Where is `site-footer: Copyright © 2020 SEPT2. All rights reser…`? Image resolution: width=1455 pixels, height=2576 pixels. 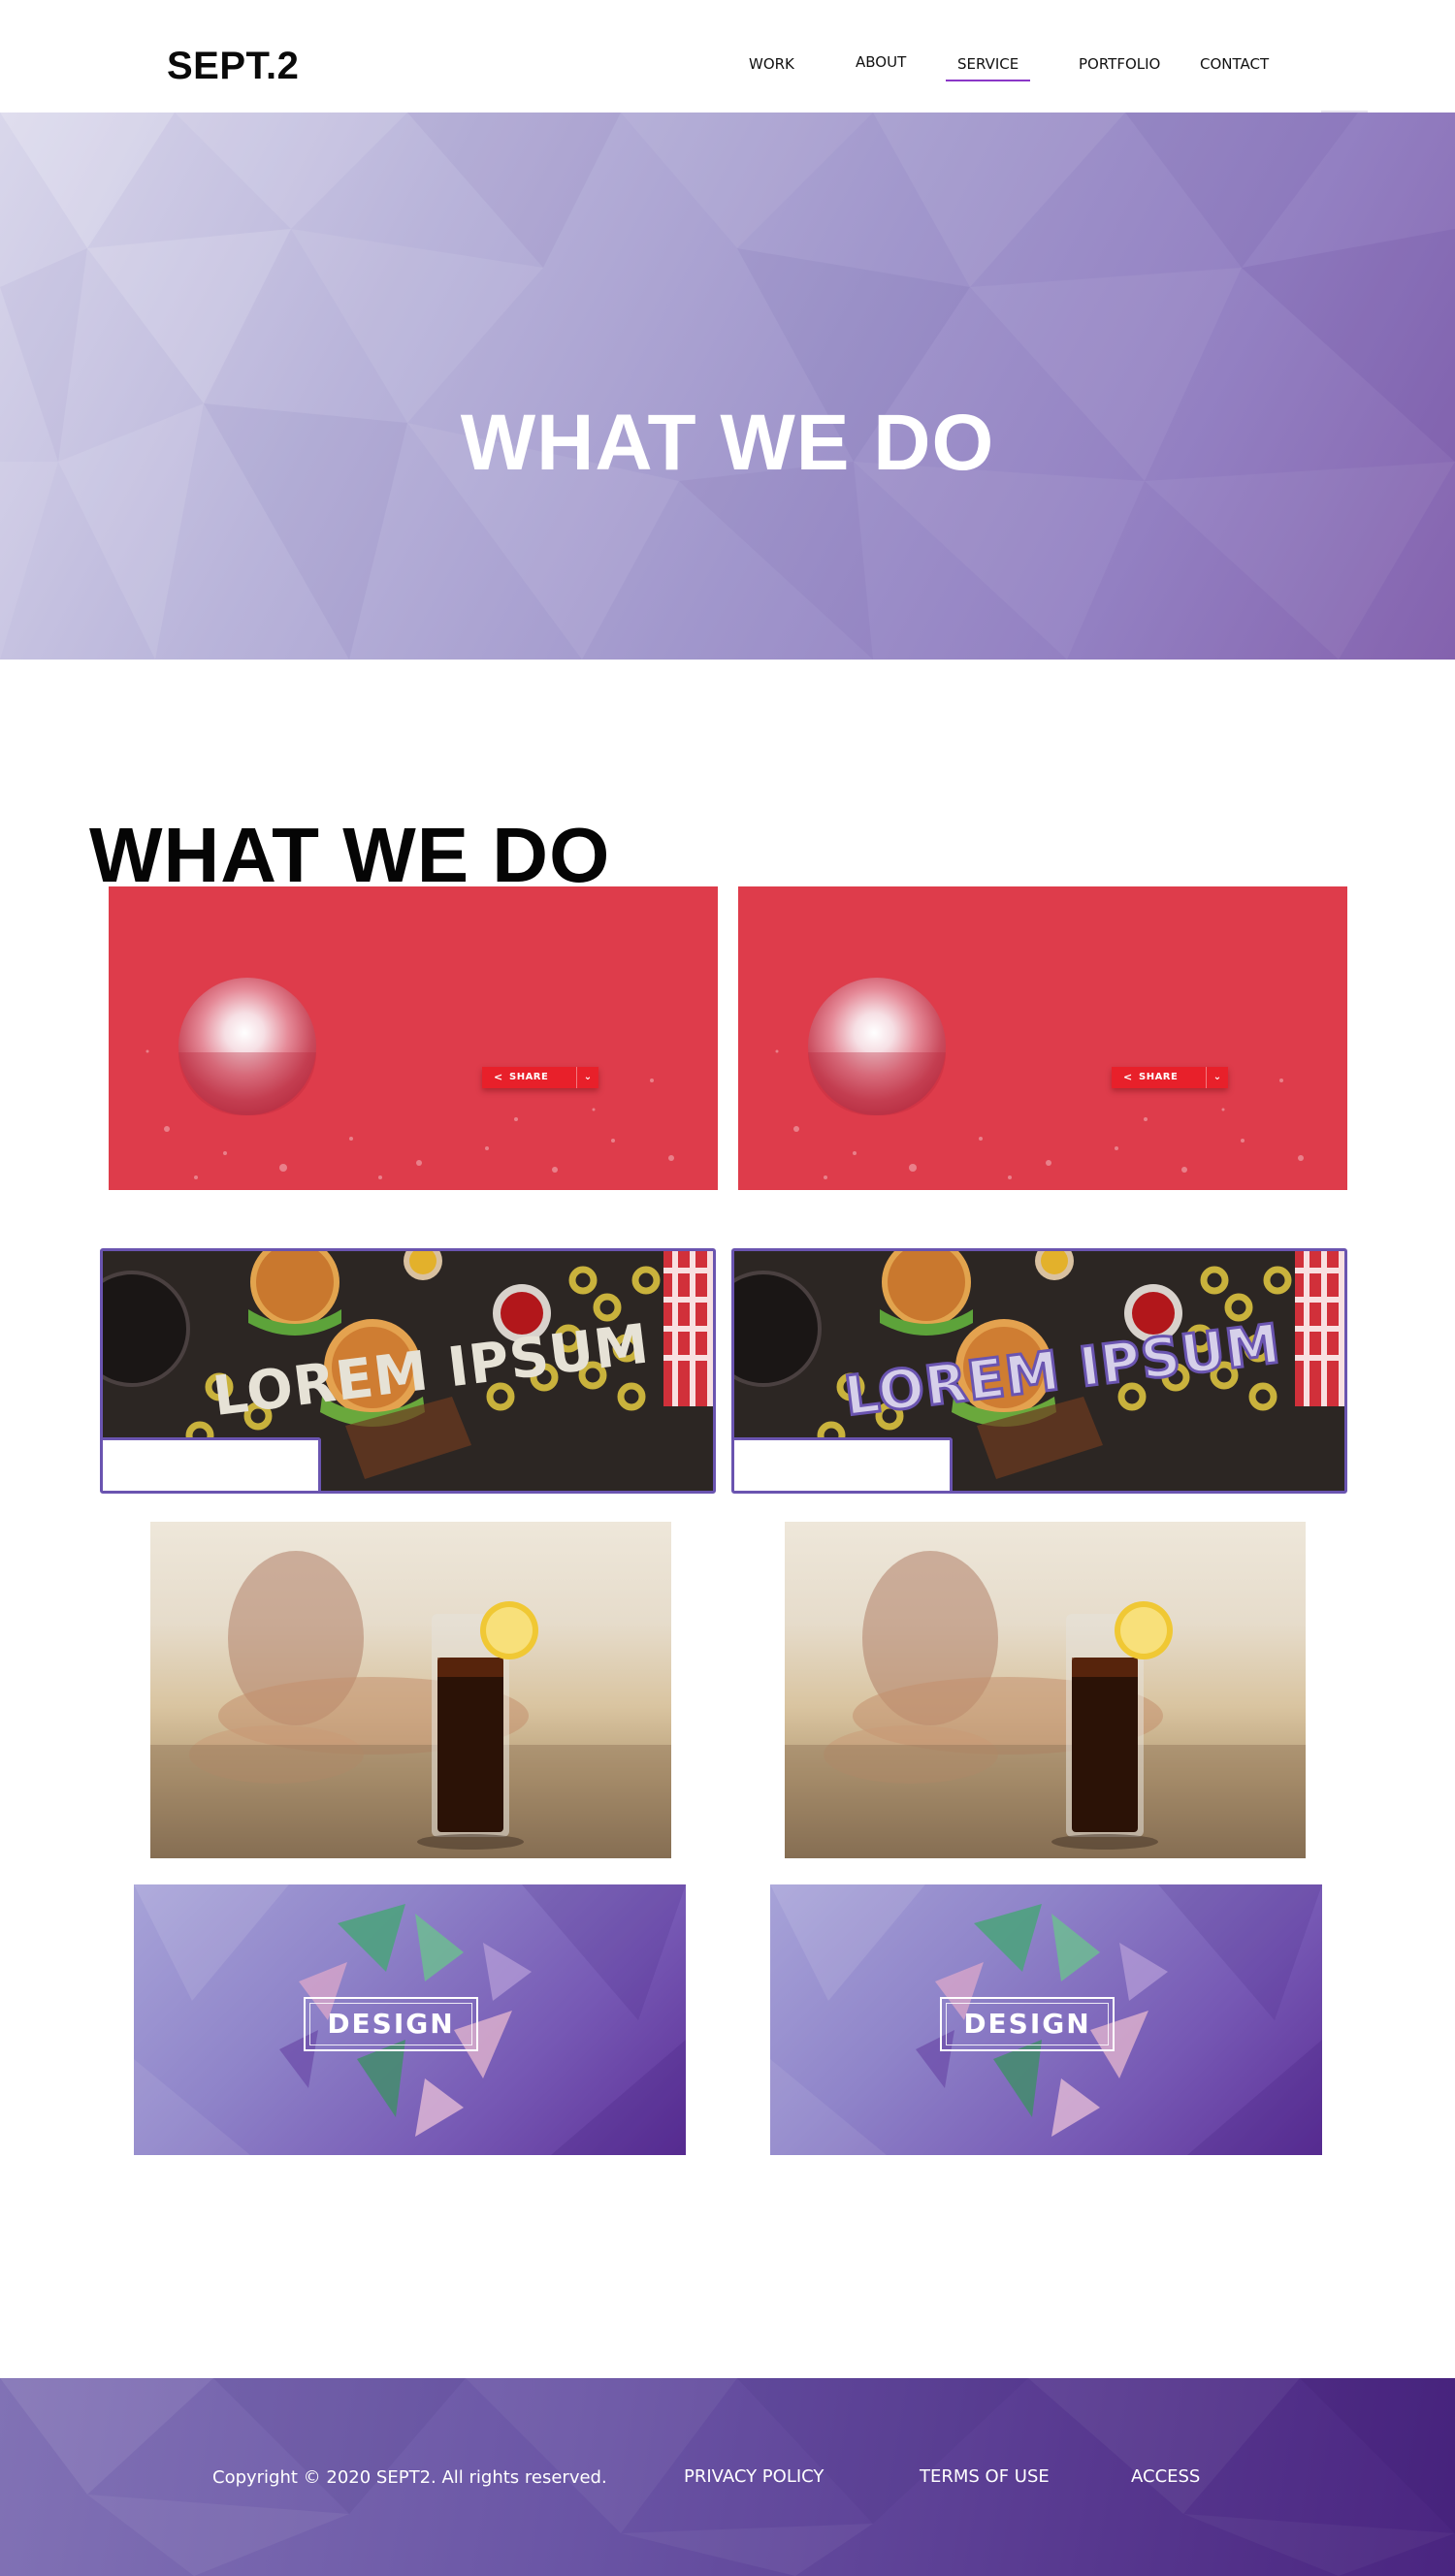 site-footer: Copyright © 2020 SEPT2. All rights reser… is located at coordinates (727, 2477).